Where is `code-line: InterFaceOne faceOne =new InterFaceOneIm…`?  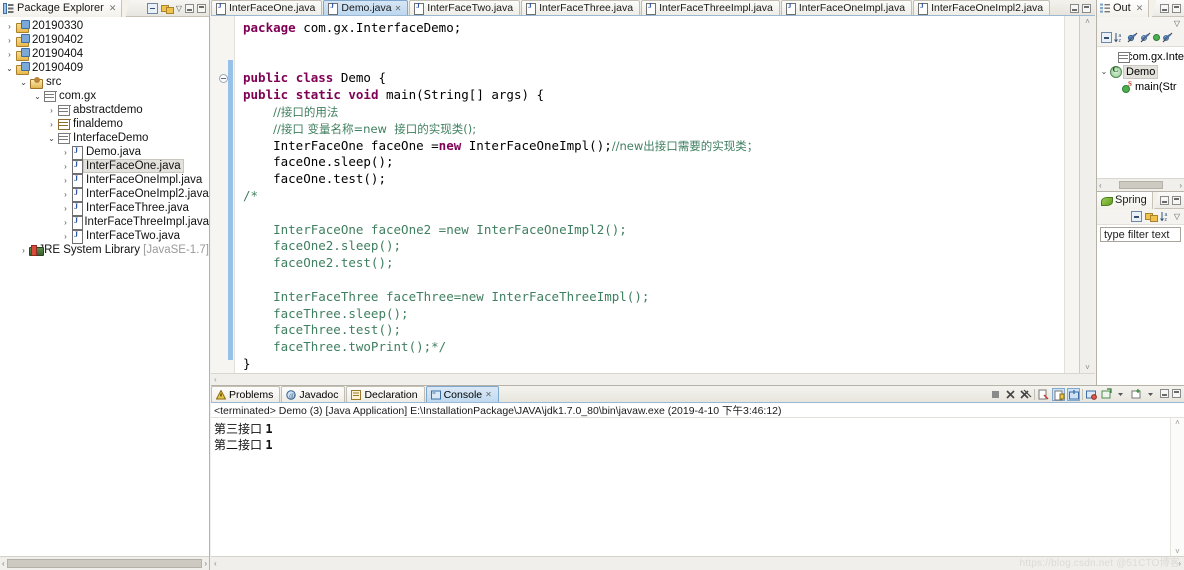 code-line: InterFaceOne faceOne =new InterFaceOneIm… is located at coordinates (653, 146).